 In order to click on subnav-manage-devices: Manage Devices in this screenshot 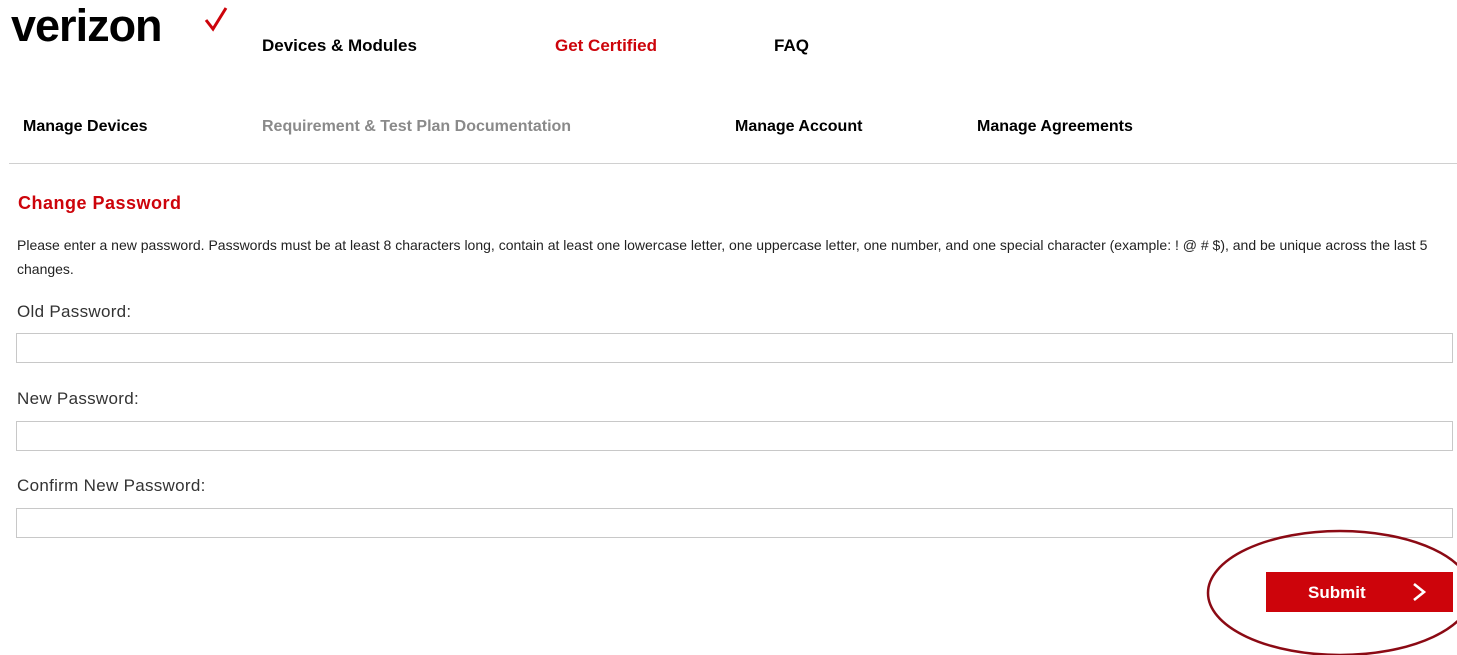, I will do `click(85, 127)`.